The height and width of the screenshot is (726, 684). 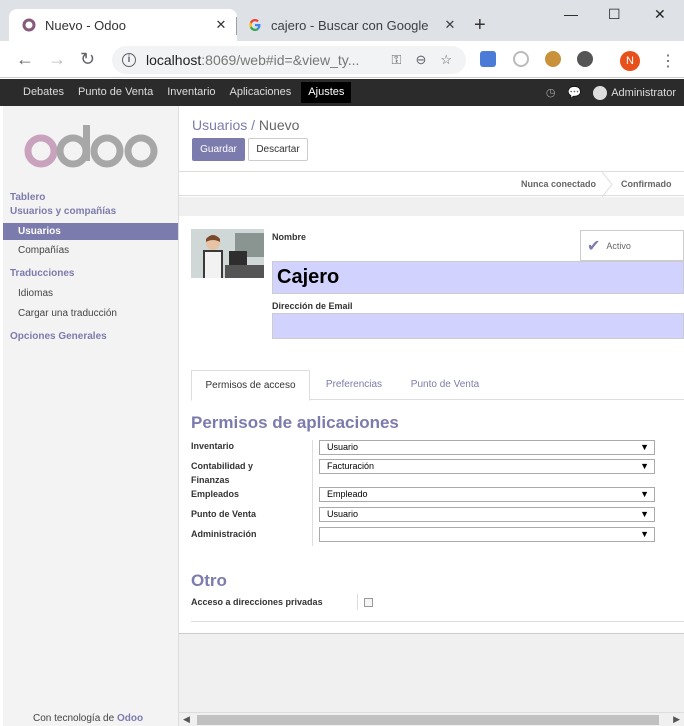 I want to click on tab-permisos-de-acceso: Permisos de acceso, so click(x=250, y=385).